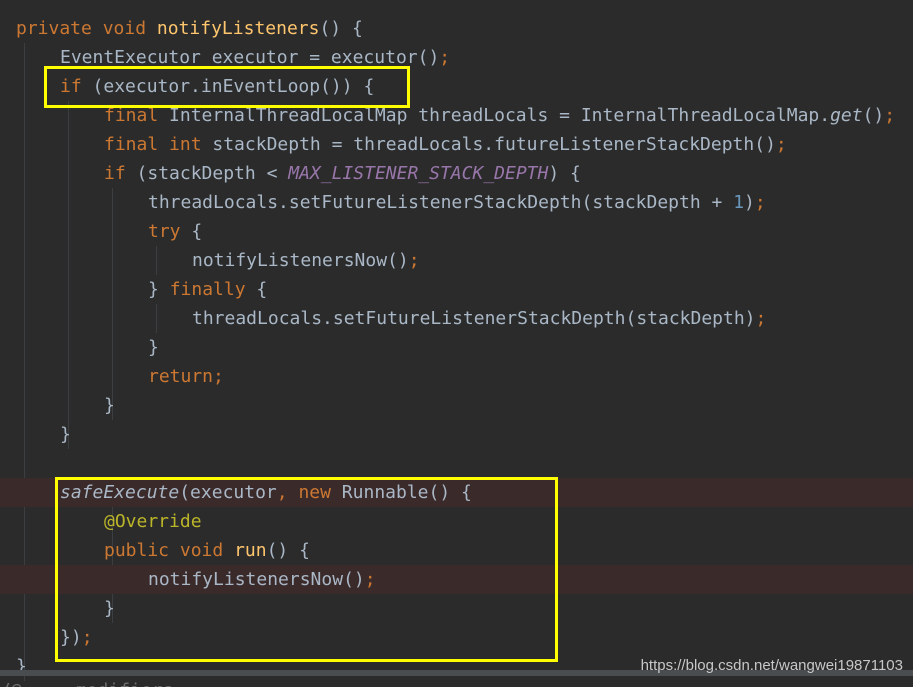  I want to click on code-token: finally, so click(207, 289).